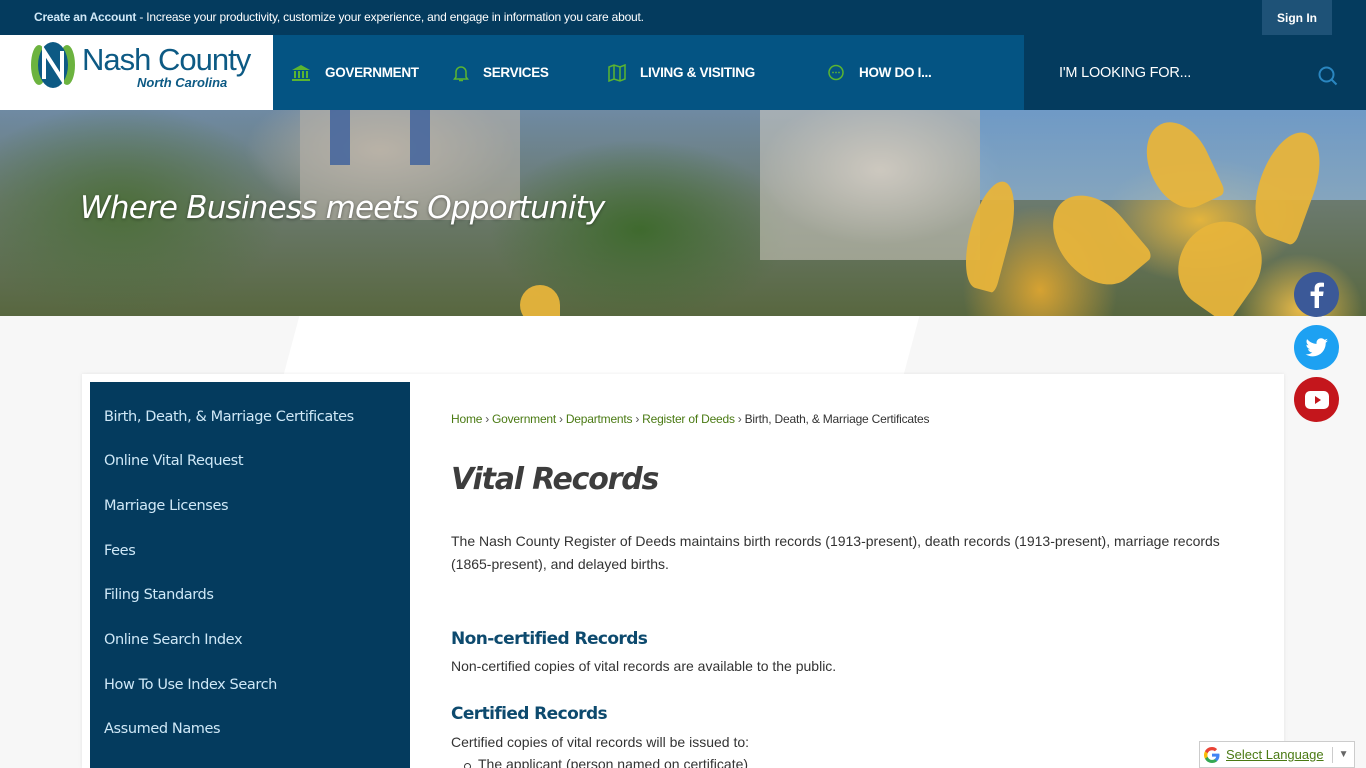 The height and width of the screenshot is (768, 1366). I want to click on bell-icon, so click(461, 73).